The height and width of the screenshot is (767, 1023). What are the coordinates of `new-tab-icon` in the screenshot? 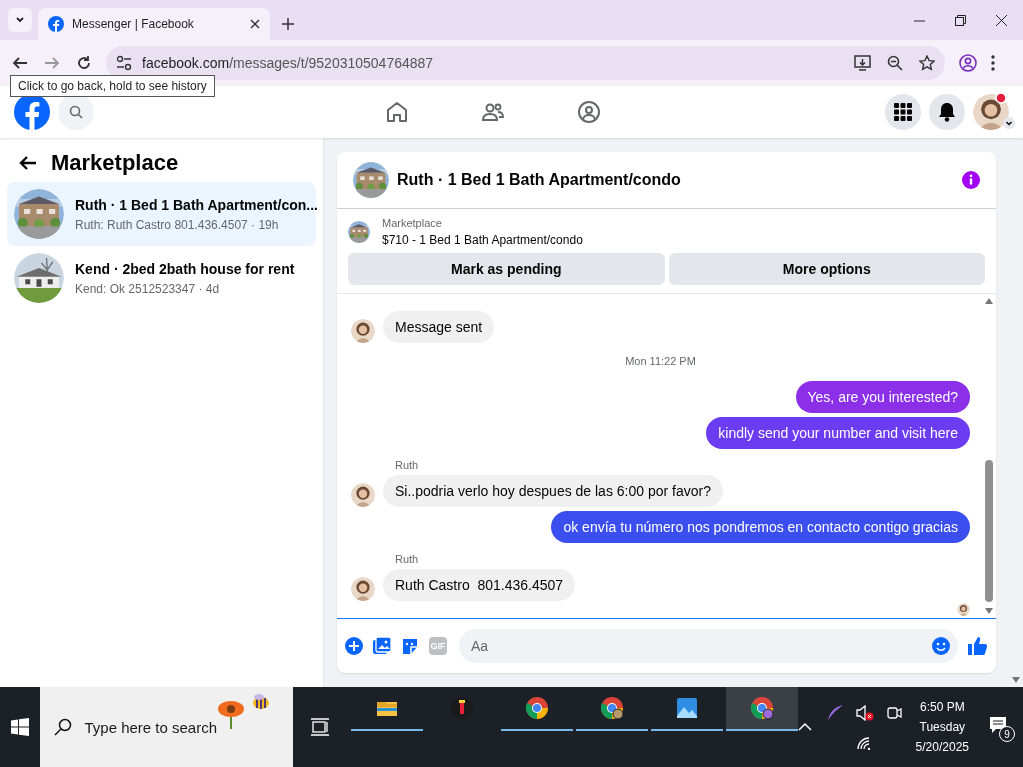 It's located at (288, 24).